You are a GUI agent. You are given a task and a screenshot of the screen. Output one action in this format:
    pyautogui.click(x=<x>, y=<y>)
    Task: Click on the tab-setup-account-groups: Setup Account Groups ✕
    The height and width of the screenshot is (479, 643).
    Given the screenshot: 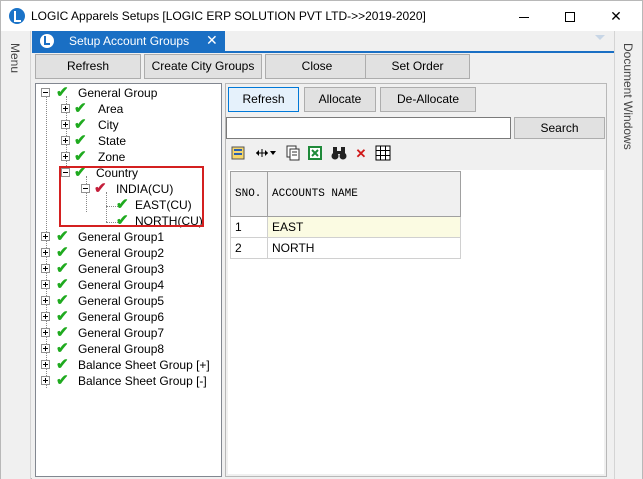 What is the action you would take?
    pyautogui.click(x=128, y=41)
    